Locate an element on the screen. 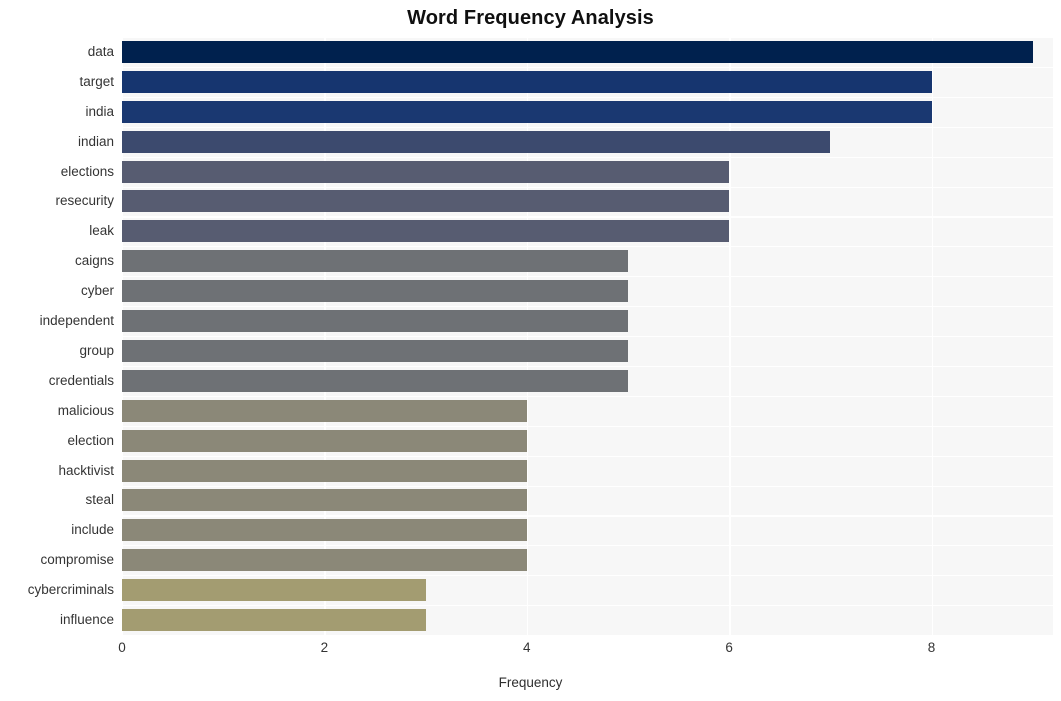  y-axis-label: steal is located at coordinates (99, 500).